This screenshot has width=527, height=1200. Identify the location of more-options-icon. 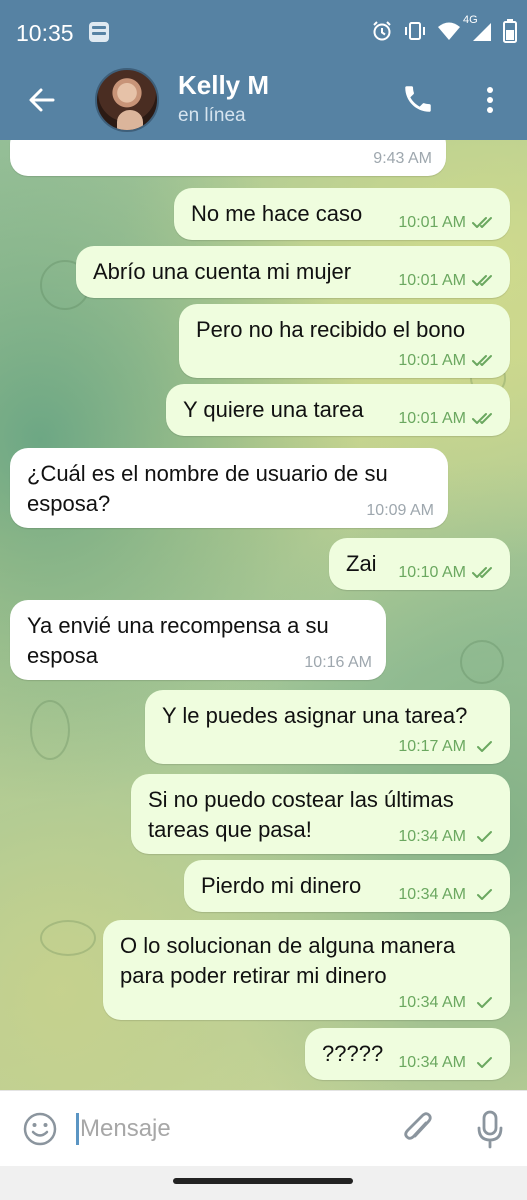
(490, 100).